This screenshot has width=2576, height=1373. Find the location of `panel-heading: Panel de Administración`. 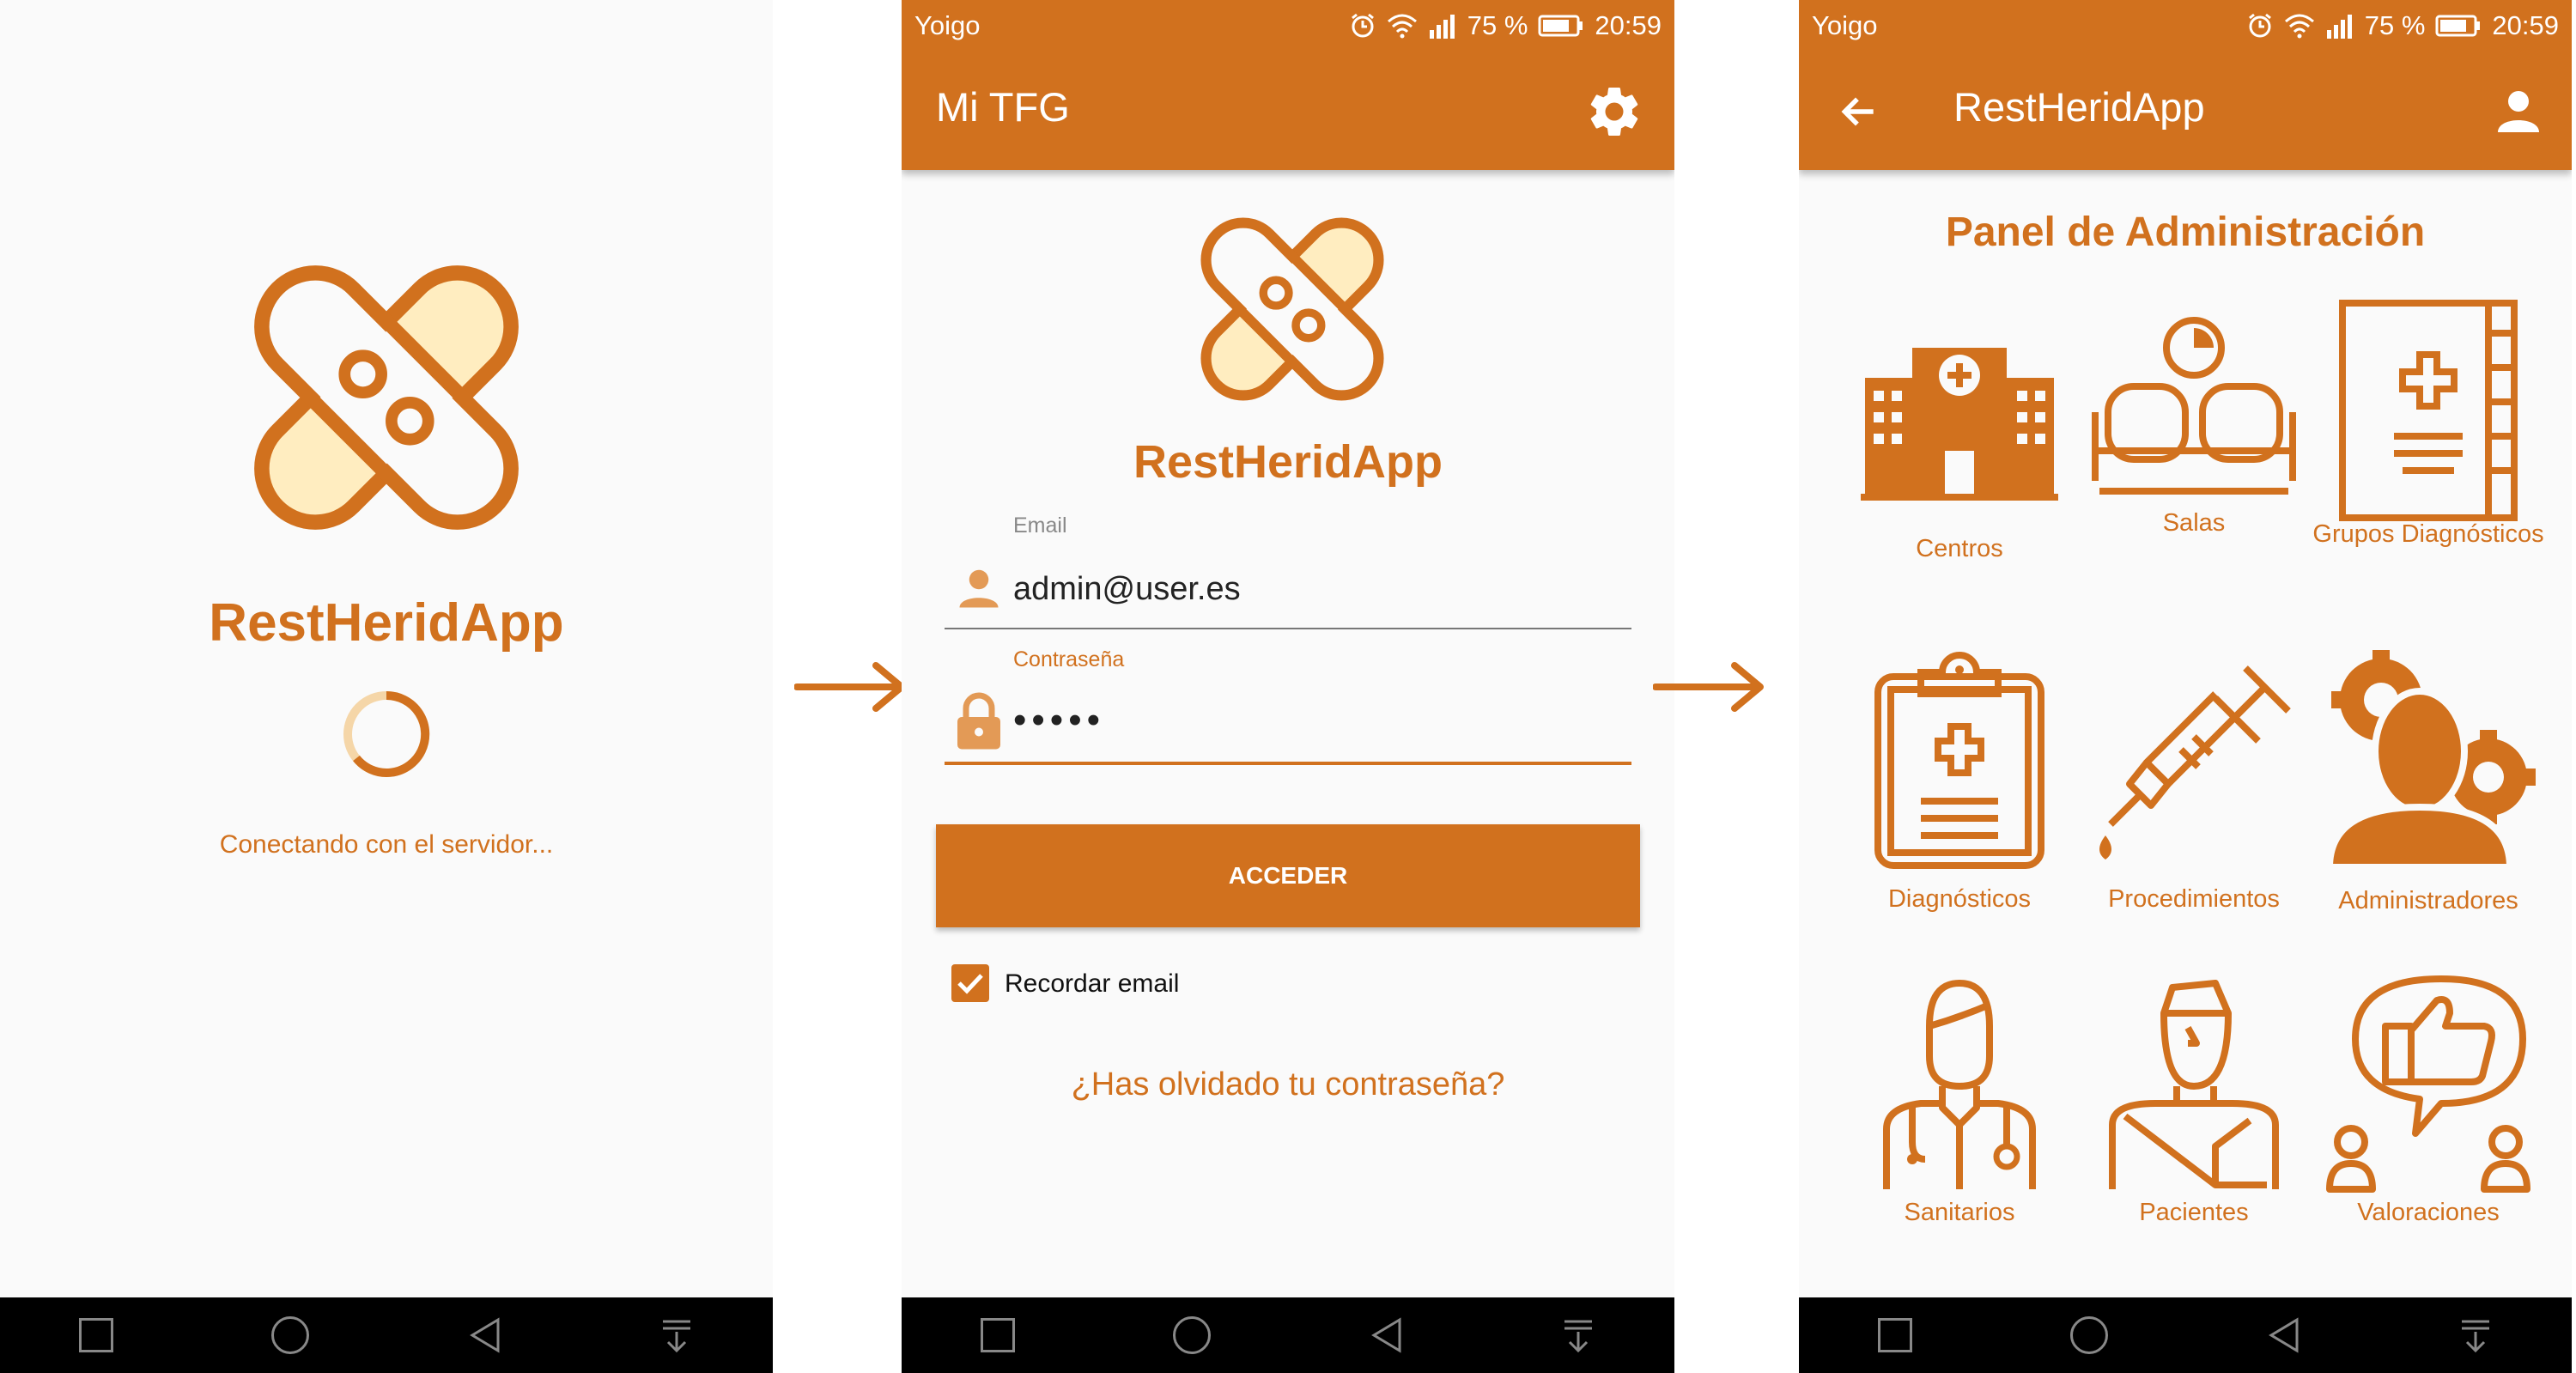

panel-heading: Panel de Administración is located at coordinates (2185, 232).